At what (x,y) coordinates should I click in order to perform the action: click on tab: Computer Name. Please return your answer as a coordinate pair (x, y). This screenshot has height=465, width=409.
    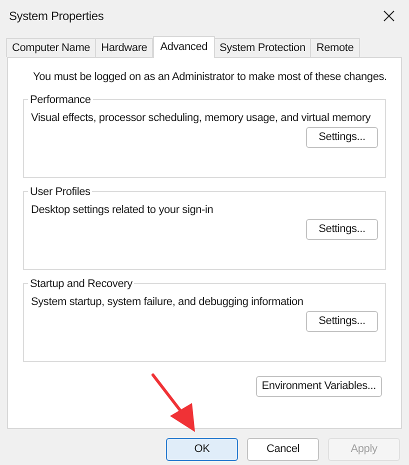
    Looking at the image, I should click on (51, 47).